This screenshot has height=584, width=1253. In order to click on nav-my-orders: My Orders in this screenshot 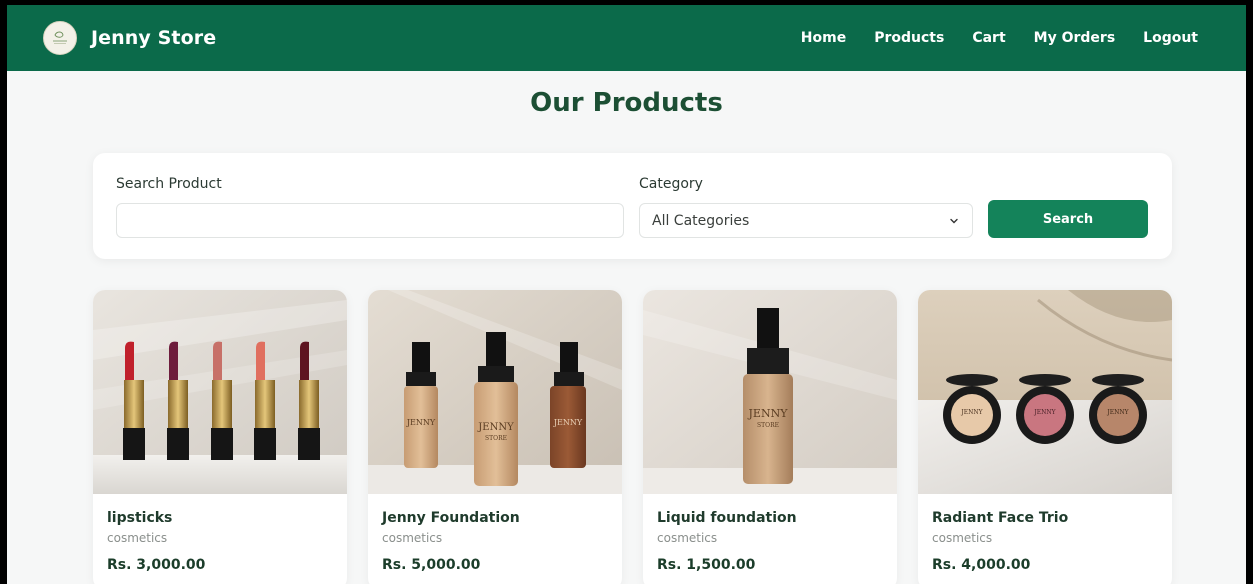, I will do `click(1075, 38)`.